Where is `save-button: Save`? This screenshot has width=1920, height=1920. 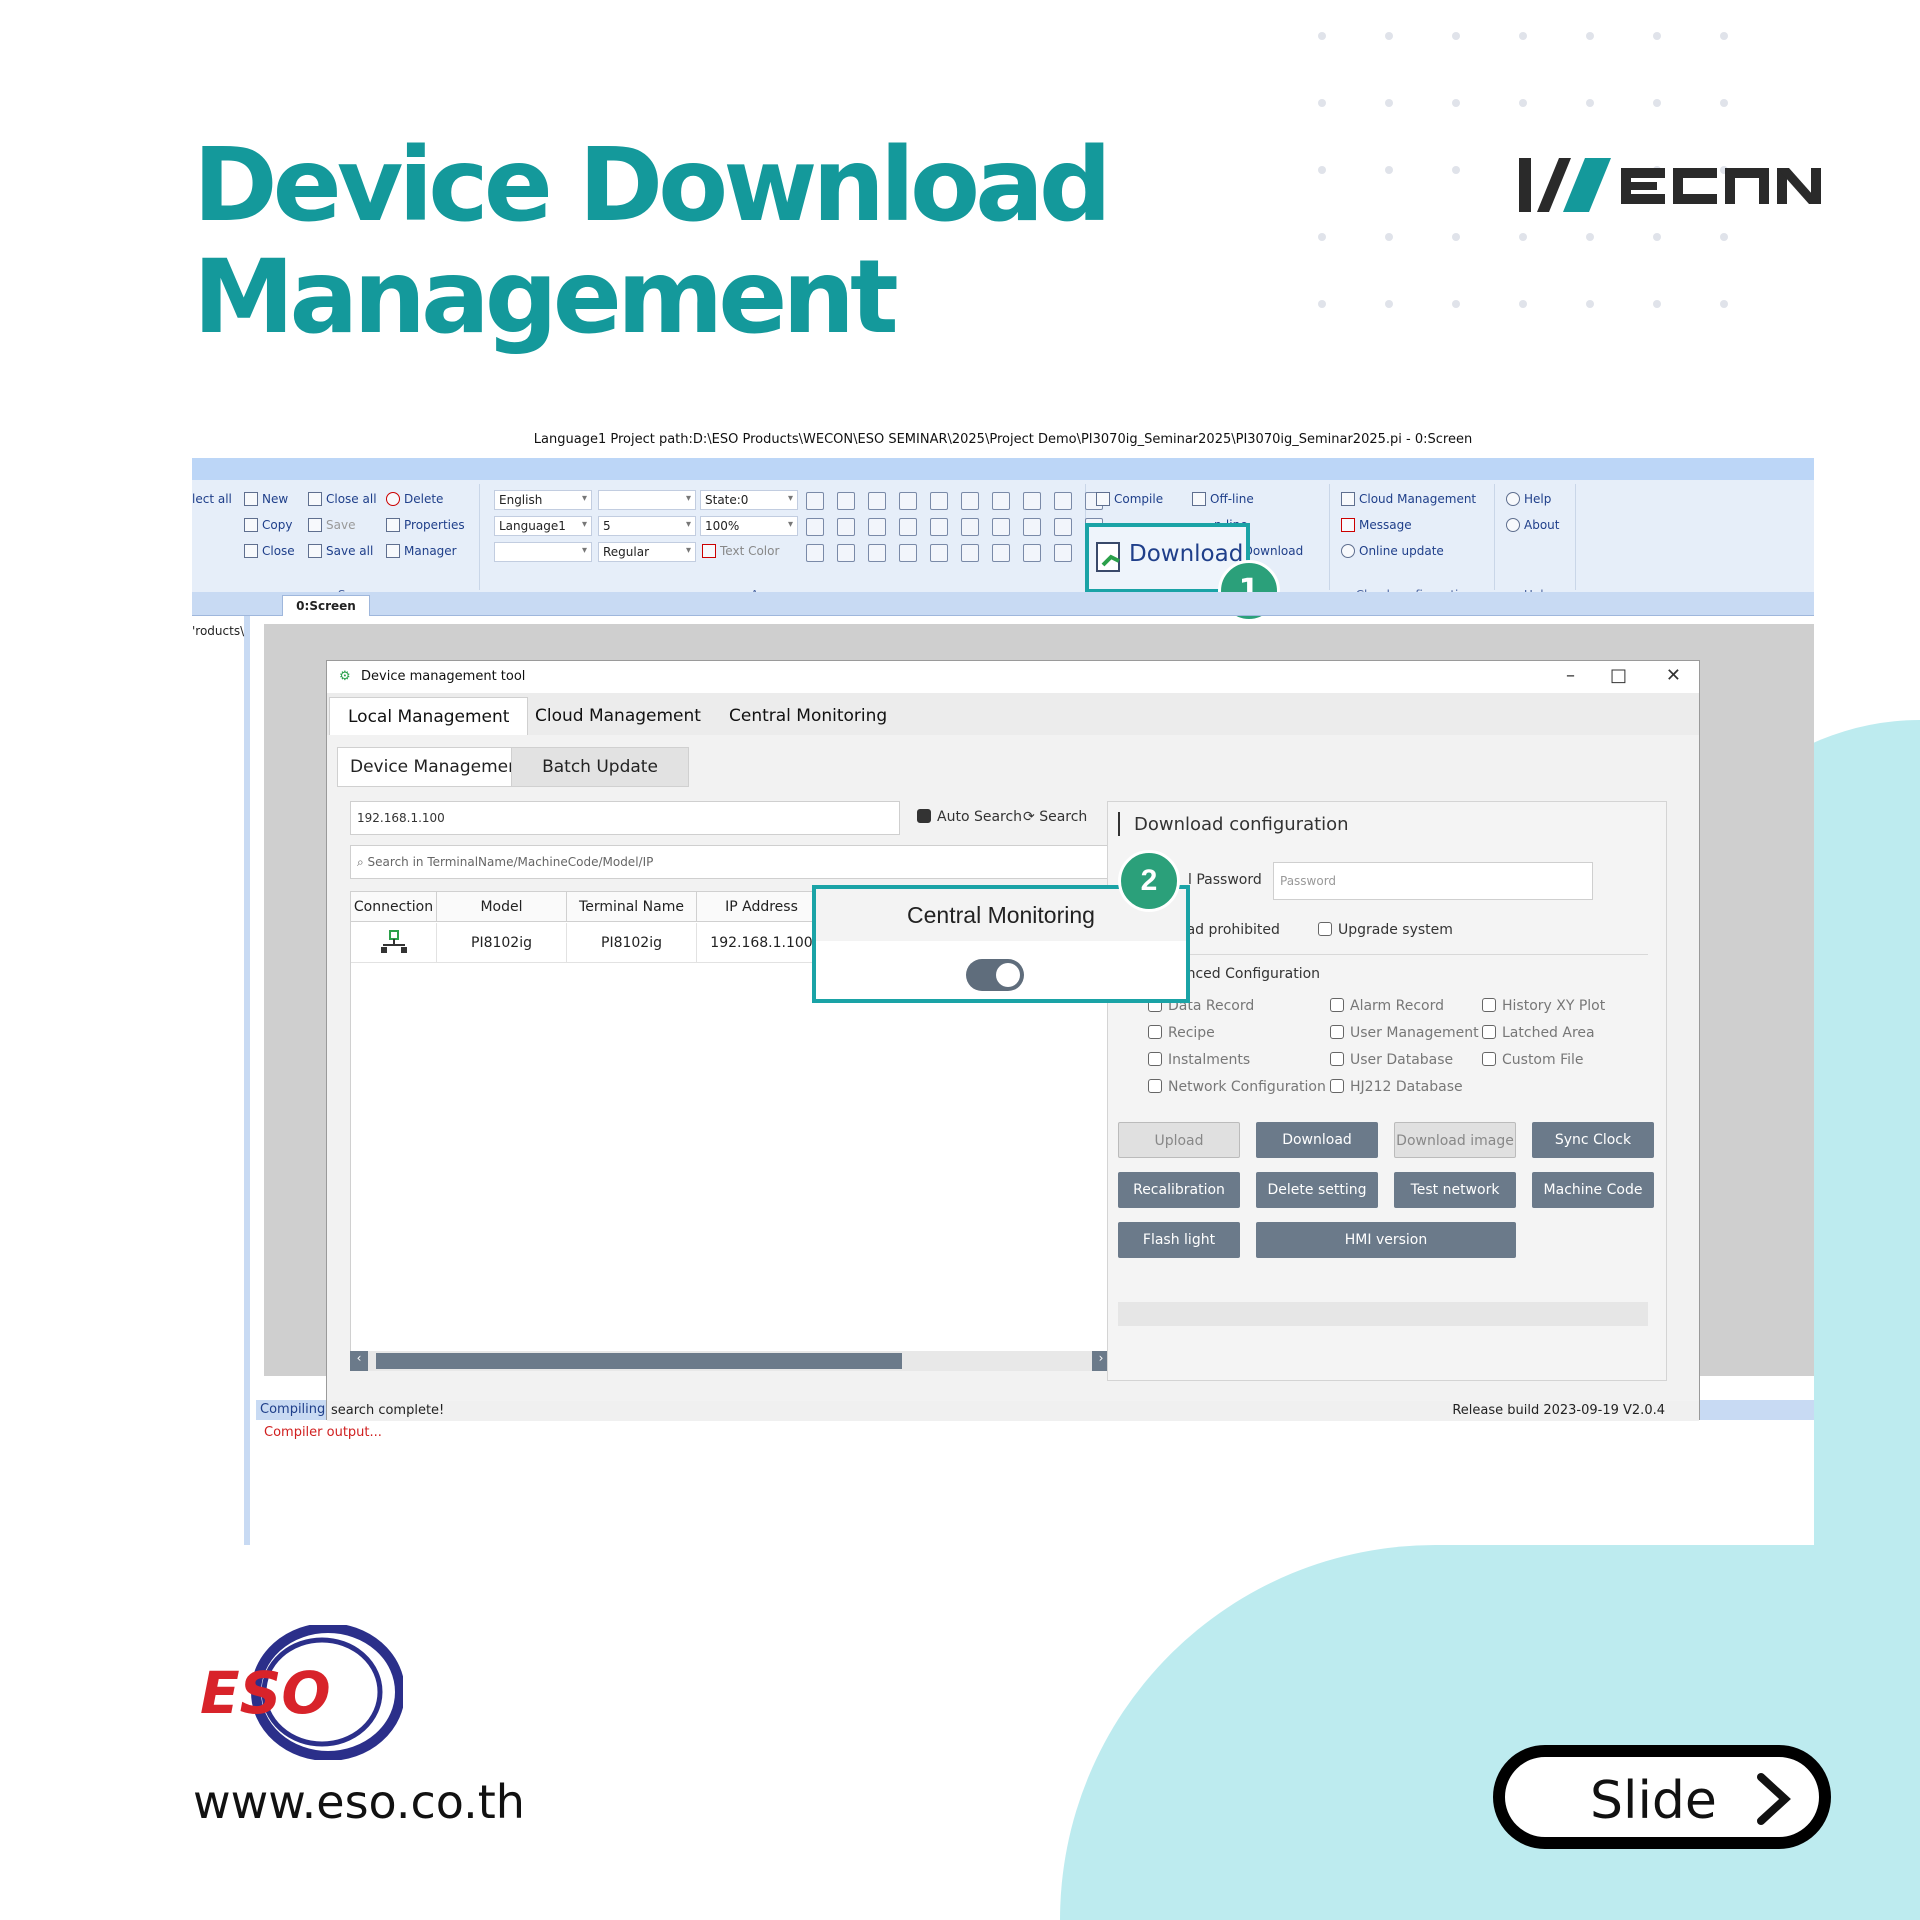 save-button: Save is located at coordinates (331, 525).